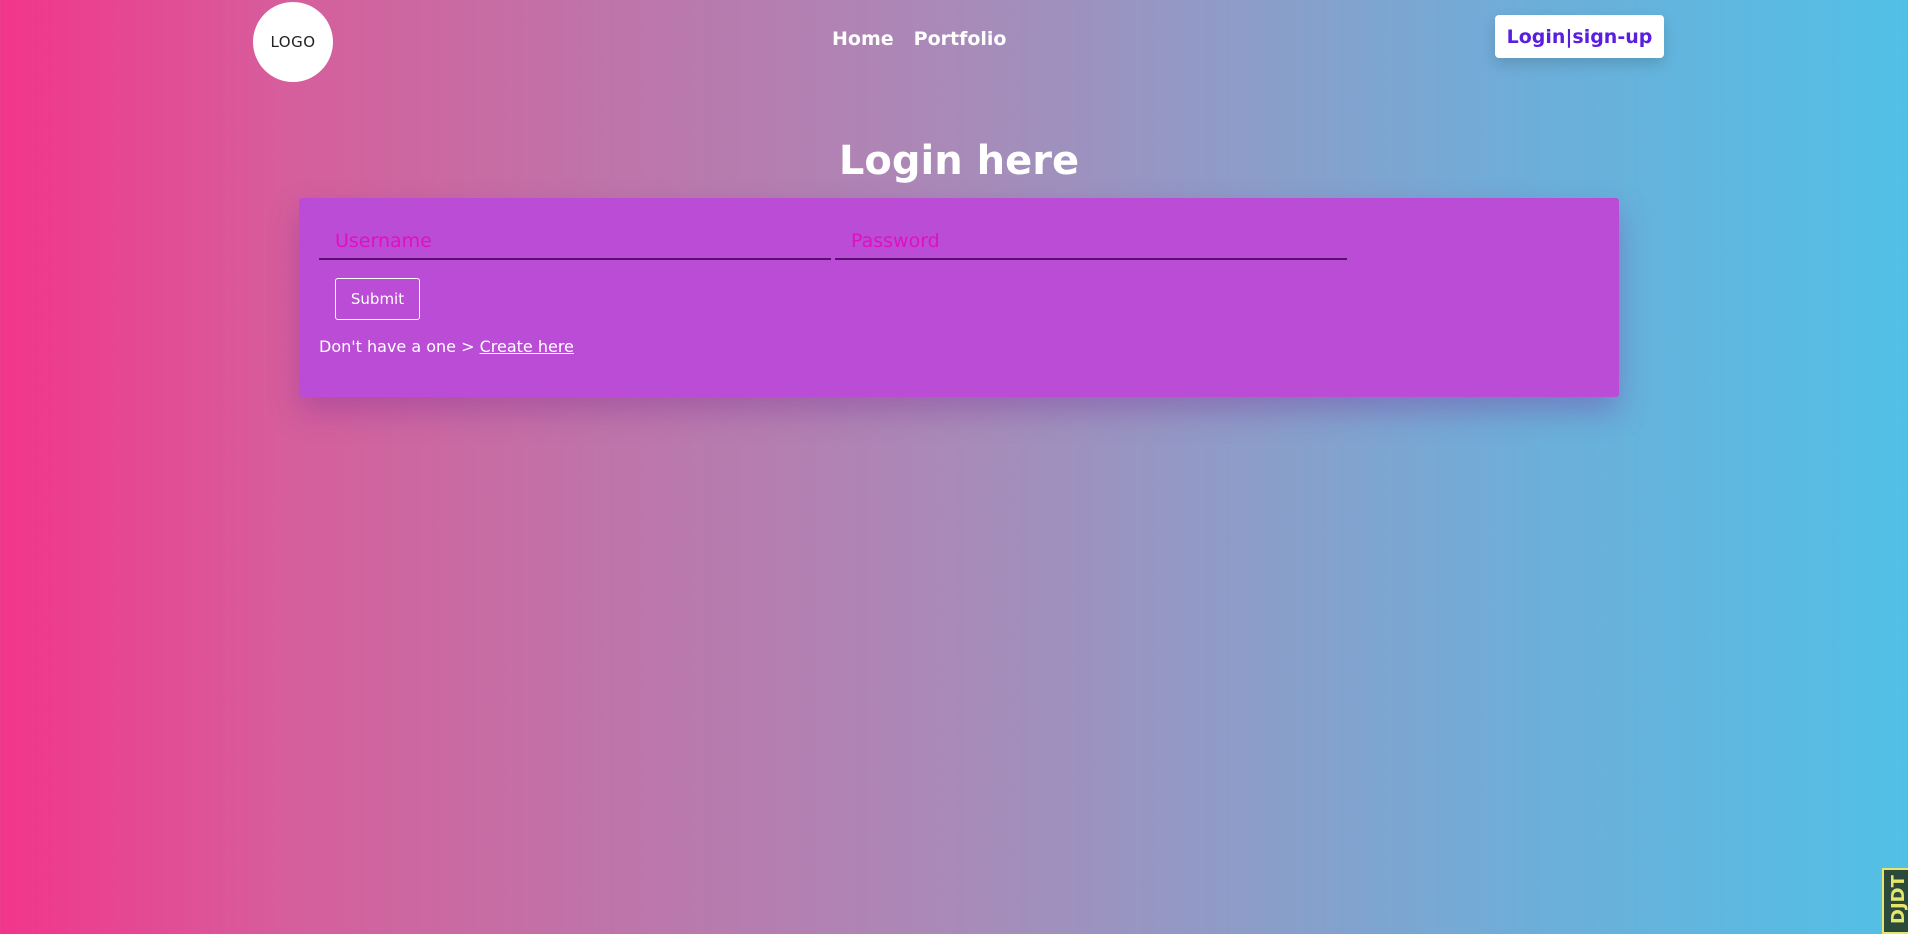 Image resolution: width=1908 pixels, height=934 pixels. I want to click on nav-home-link: Home, so click(863, 39).